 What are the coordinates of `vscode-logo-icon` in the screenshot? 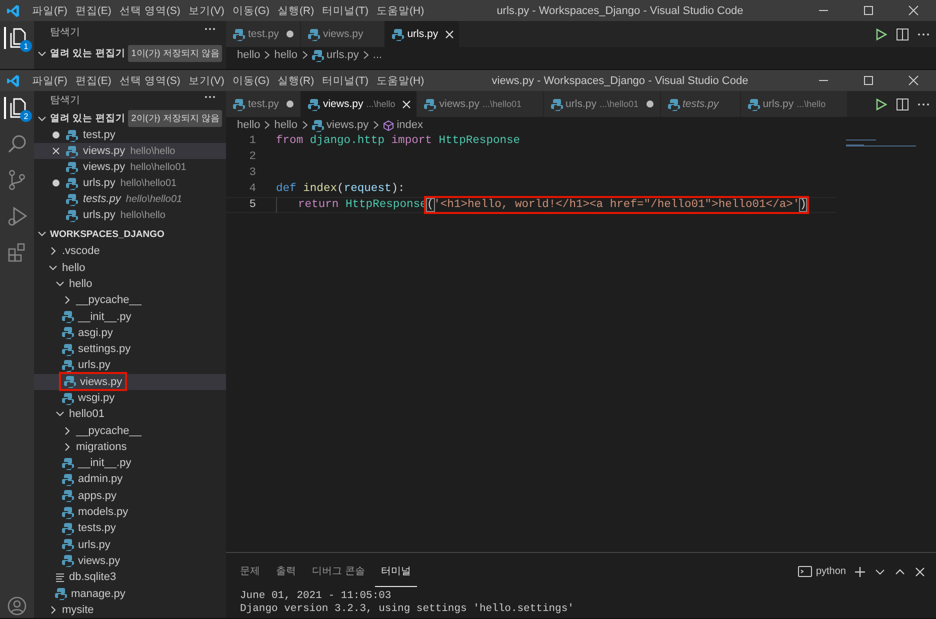 It's located at (13, 81).